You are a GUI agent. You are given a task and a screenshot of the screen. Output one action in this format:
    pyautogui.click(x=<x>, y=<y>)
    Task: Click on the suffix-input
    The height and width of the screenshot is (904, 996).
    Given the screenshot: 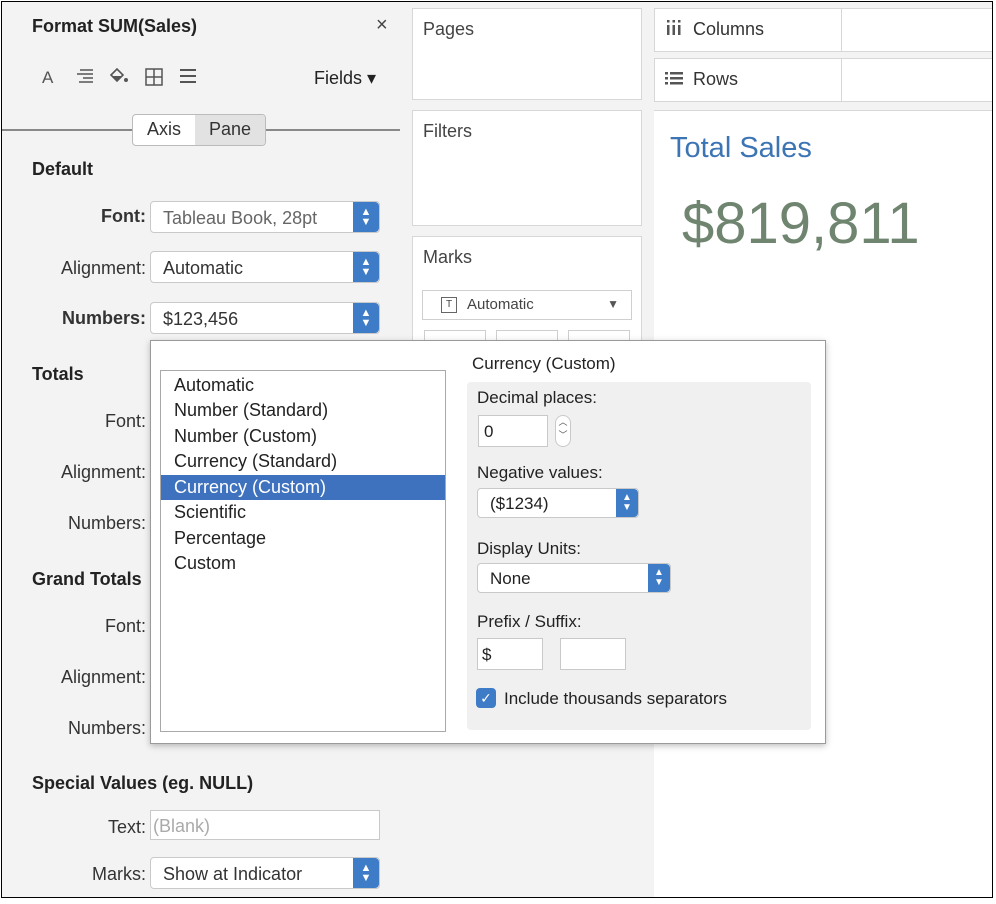 What is the action you would take?
    pyautogui.click(x=593, y=654)
    